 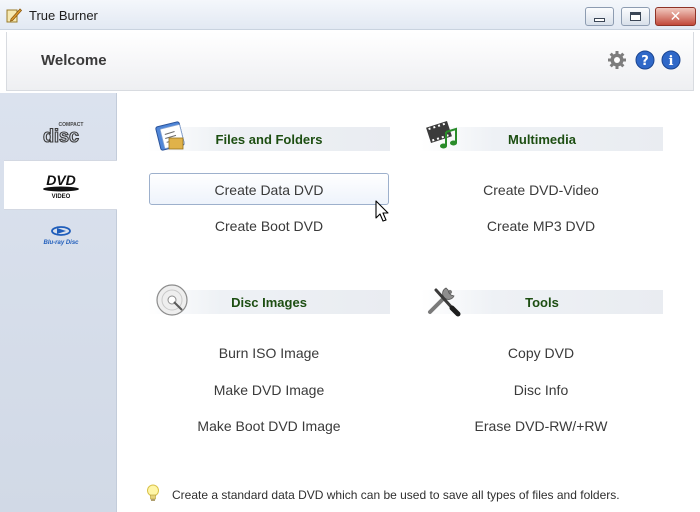 I want to click on close-button: ✕, so click(x=675, y=16).